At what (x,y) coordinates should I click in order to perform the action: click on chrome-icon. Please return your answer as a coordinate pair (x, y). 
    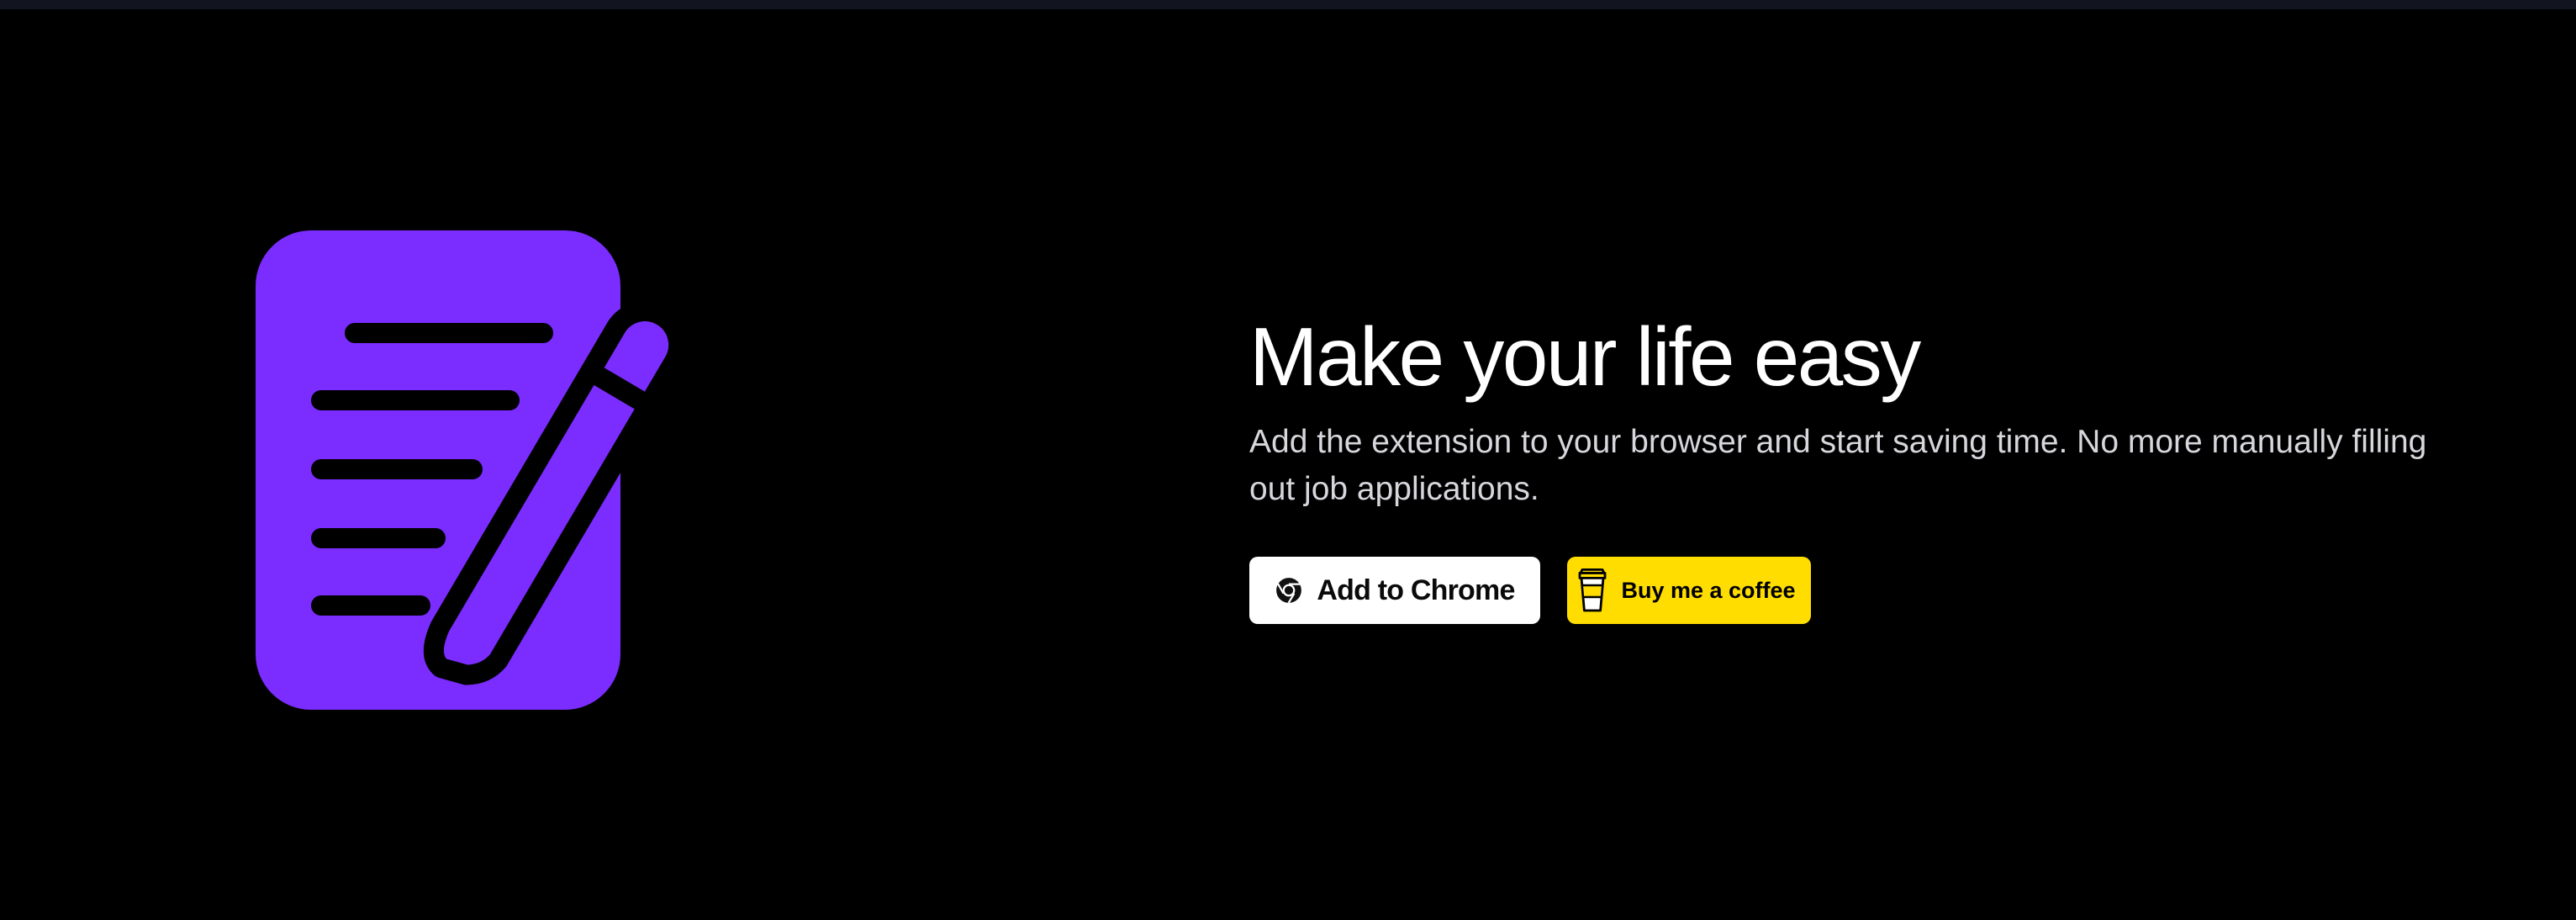
    Looking at the image, I should click on (1289, 590).